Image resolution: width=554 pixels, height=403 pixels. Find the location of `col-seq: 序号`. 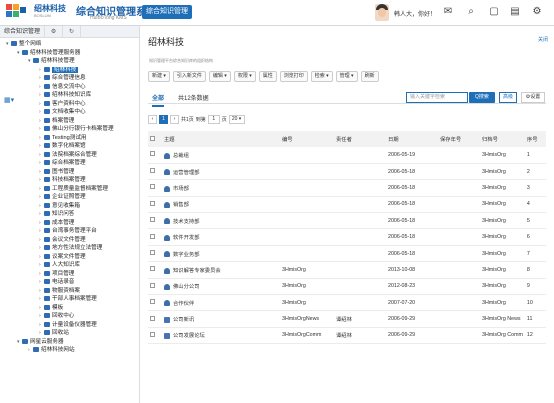

col-seq: 序号 is located at coordinates (535, 139).